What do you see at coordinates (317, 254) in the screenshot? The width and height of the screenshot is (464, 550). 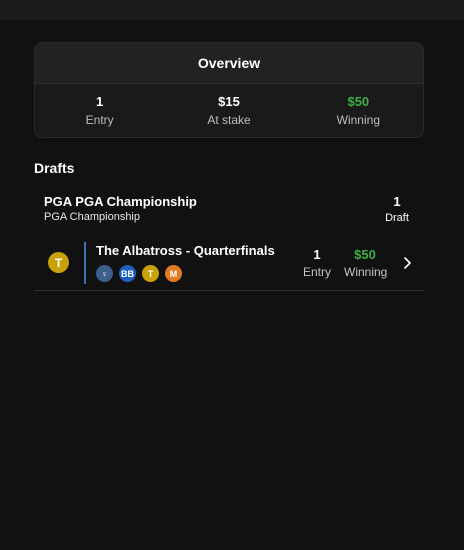 I see `entry-value: 1` at bounding box center [317, 254].